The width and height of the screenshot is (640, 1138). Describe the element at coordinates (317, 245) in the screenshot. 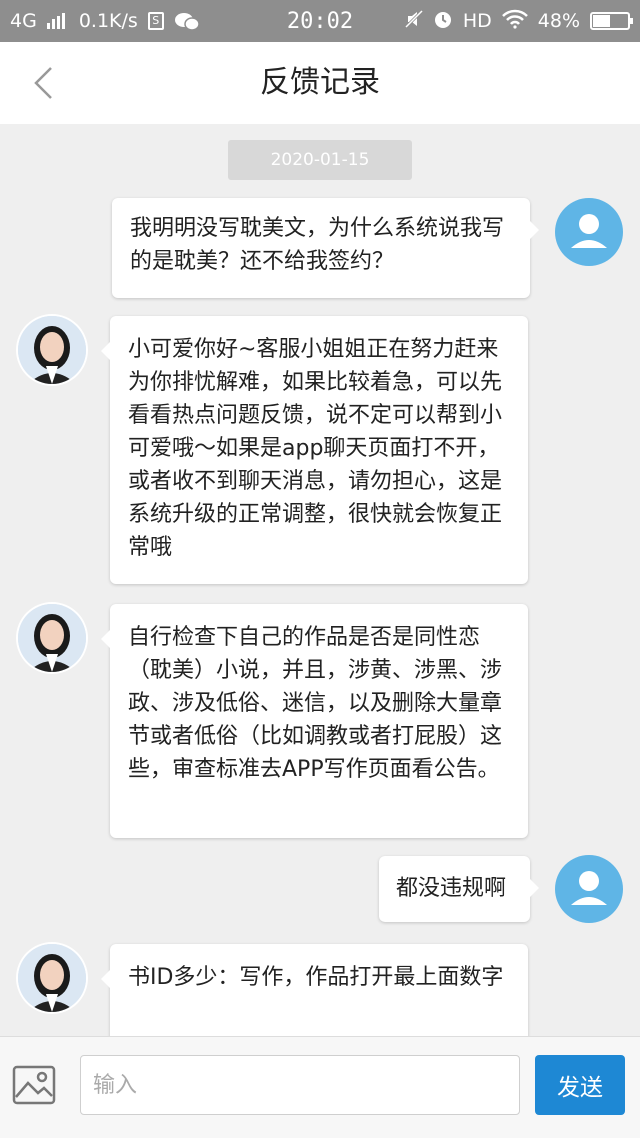

I see `message-text: 我明明没写耽美文，为什么系统说我写的是耽美？还不给我签约？` at that location.